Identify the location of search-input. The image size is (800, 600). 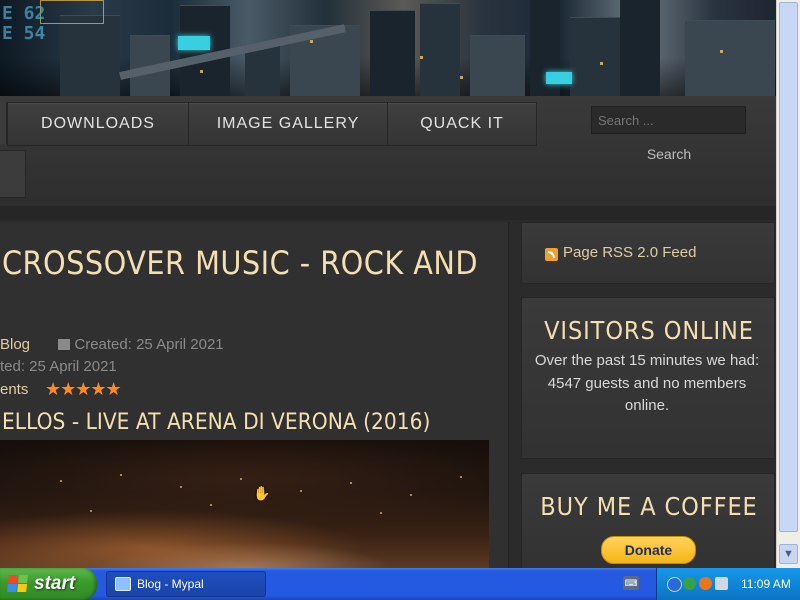
(668, 120).